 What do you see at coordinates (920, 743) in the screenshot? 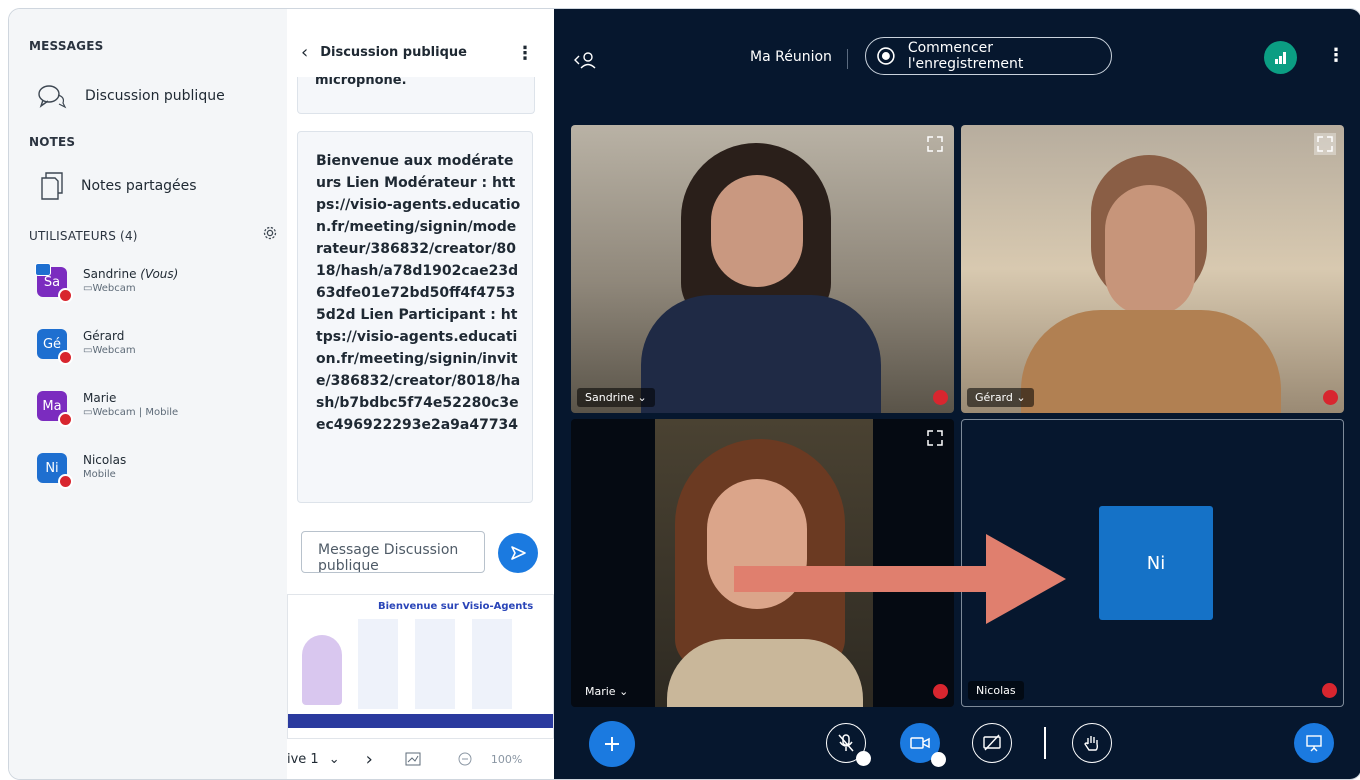
I see `camera-icon` at bounding box center [920, 743].